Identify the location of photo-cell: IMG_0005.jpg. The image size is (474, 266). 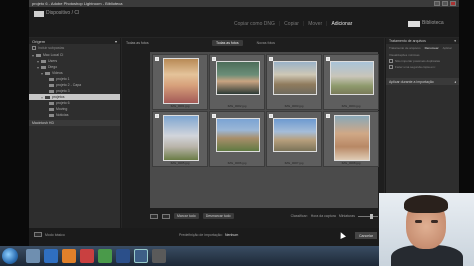
(180, 139).